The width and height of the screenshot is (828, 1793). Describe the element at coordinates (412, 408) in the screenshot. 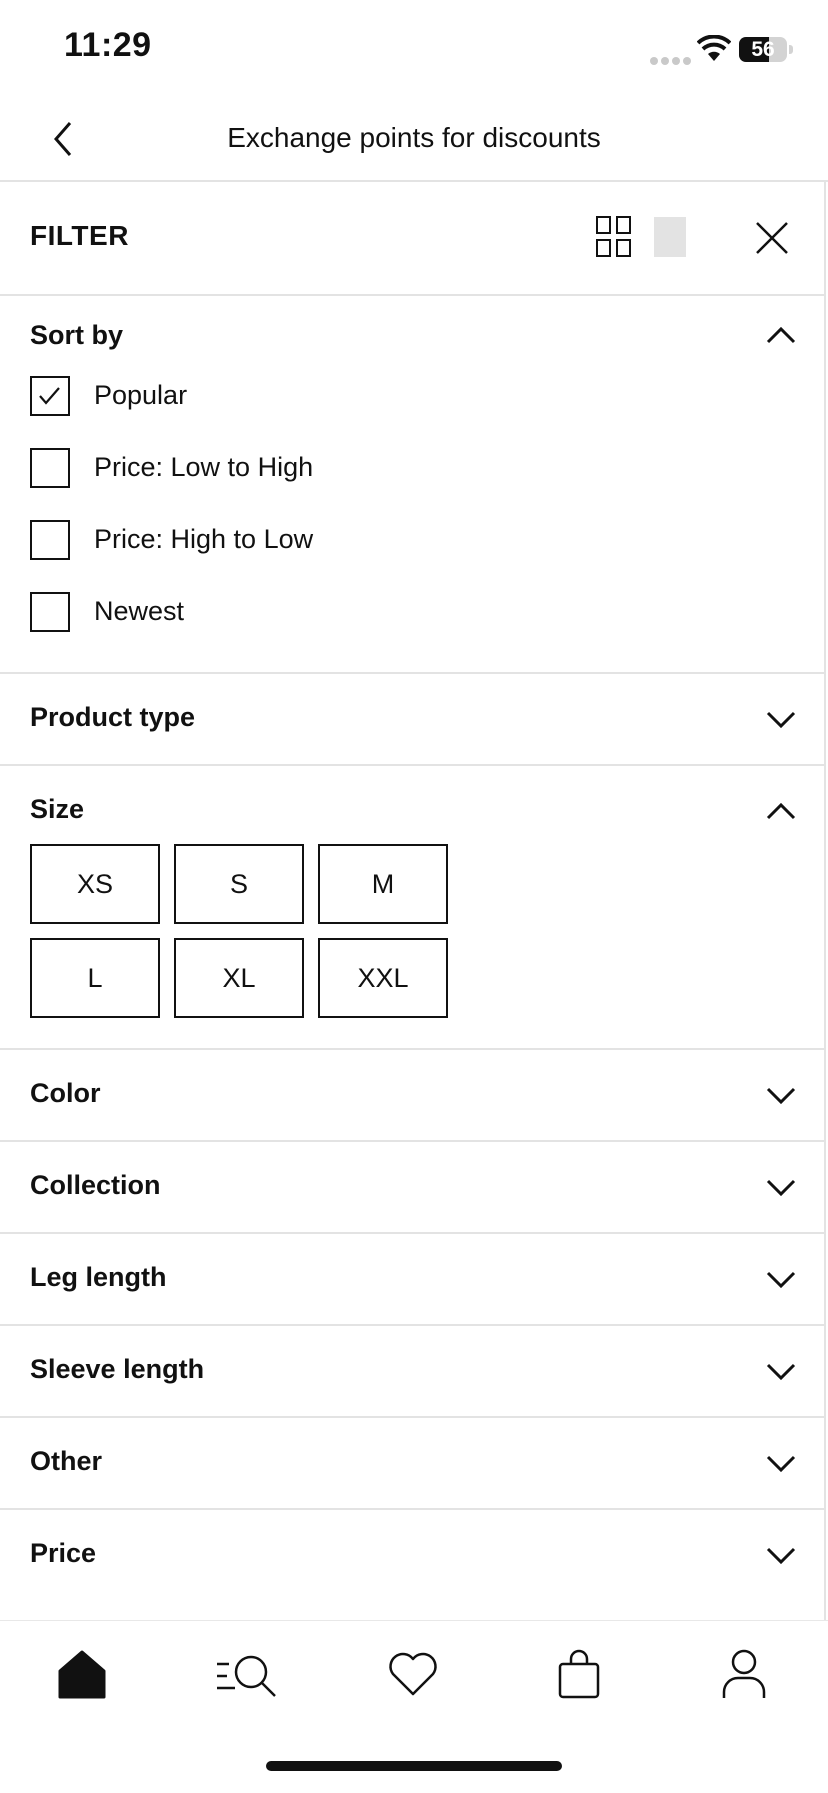

I see `sort-option-popular: Popular` at that location.